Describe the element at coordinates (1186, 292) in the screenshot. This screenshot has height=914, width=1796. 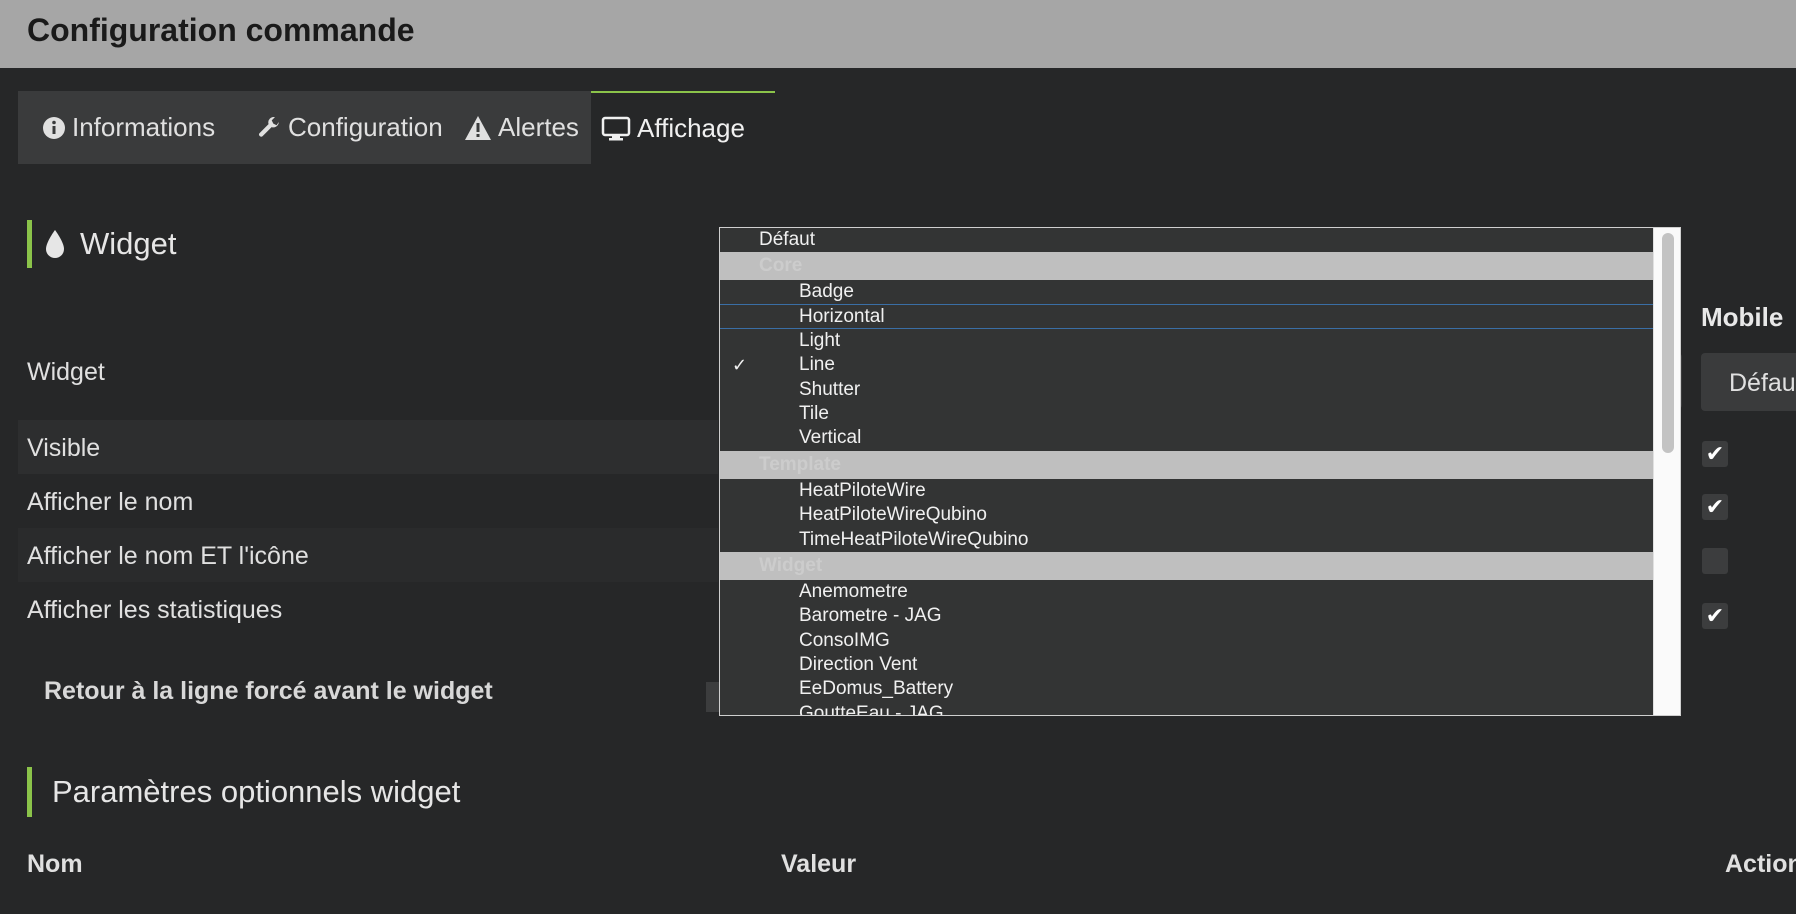
I see `option-badge: Badge` at that location.